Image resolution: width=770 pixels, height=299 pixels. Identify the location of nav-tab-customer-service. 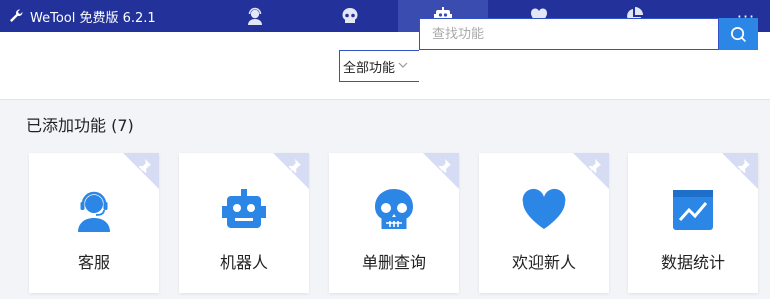
(255, 16).